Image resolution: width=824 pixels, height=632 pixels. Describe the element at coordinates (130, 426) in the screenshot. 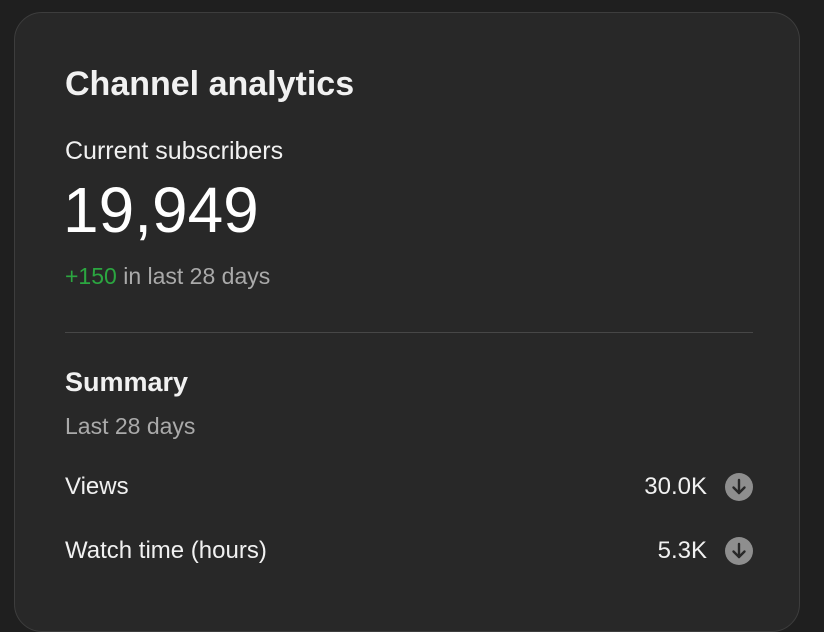

I see `summary-period: Last 28 days` at that location.